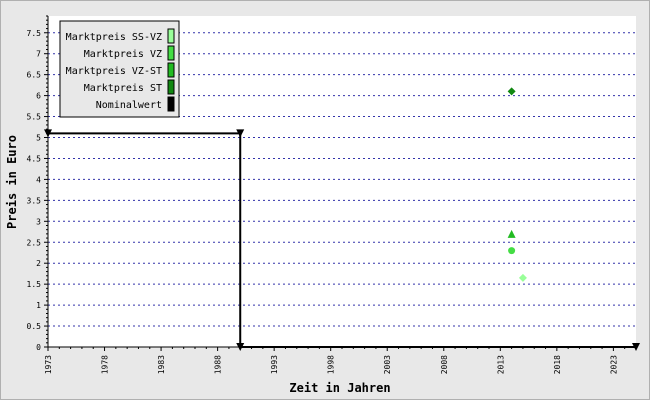 The image size is (650, 400). Describe the element at coordinates (34, 326) in the screenshot. I see `y-tick-label: 0.5` at that location.